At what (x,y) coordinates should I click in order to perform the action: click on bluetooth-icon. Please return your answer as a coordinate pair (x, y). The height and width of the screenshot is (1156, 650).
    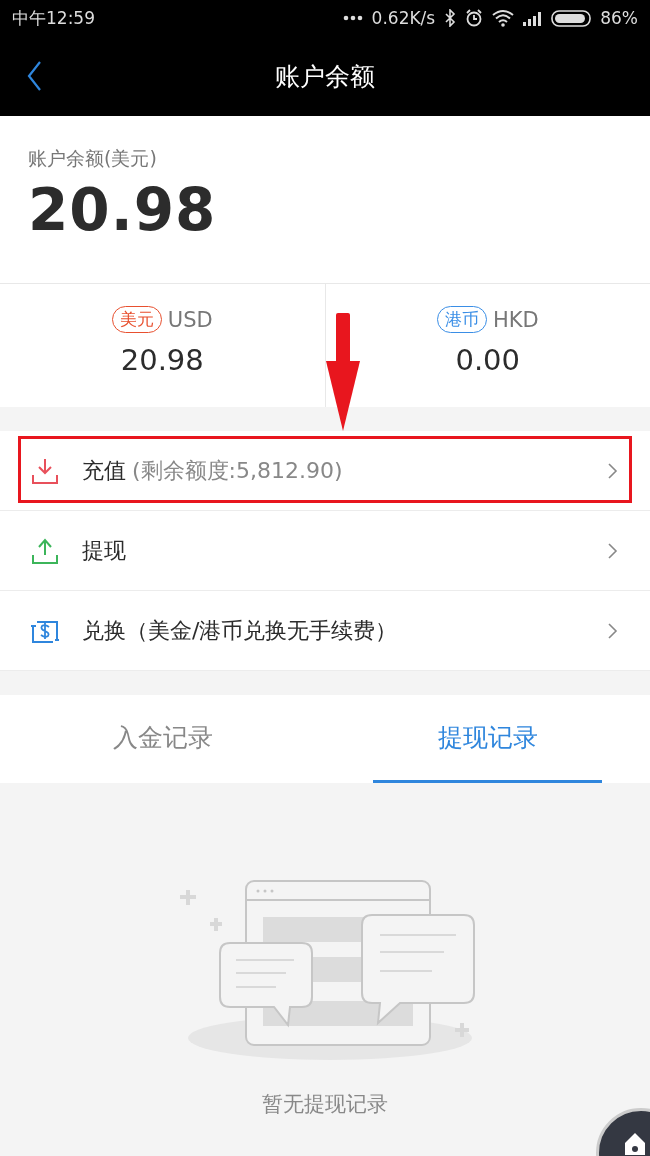
    Looking at the image, I should click on (450, 18).